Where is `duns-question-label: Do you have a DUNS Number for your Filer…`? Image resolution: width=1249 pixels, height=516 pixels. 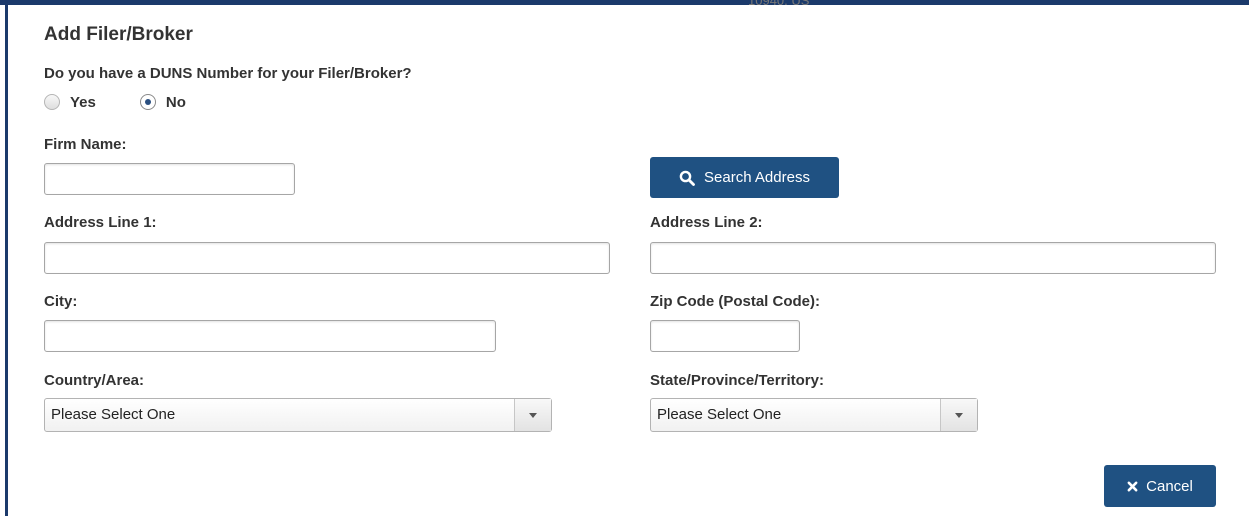
duns-question-label: Do you have a DUNS Number for your Filer… is located at coordinates (228, 73).